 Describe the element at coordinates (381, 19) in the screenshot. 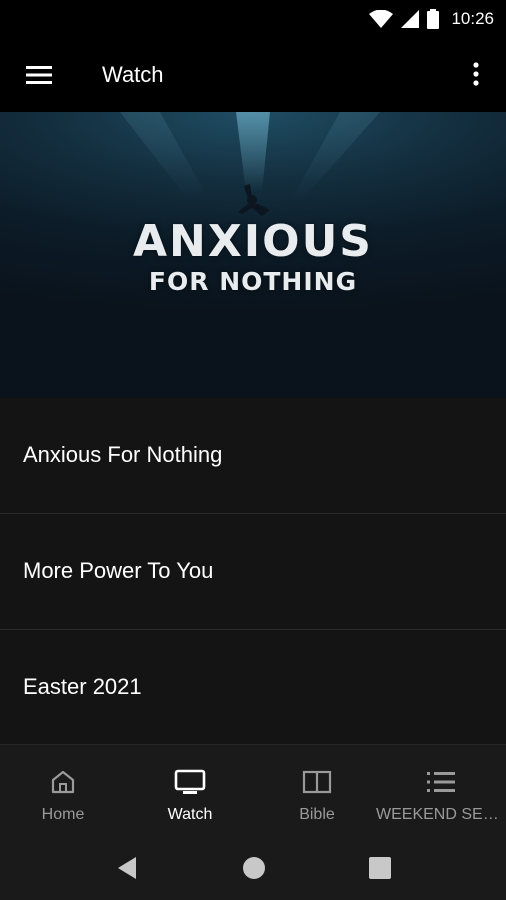

I see `wifi-icon` at that location.